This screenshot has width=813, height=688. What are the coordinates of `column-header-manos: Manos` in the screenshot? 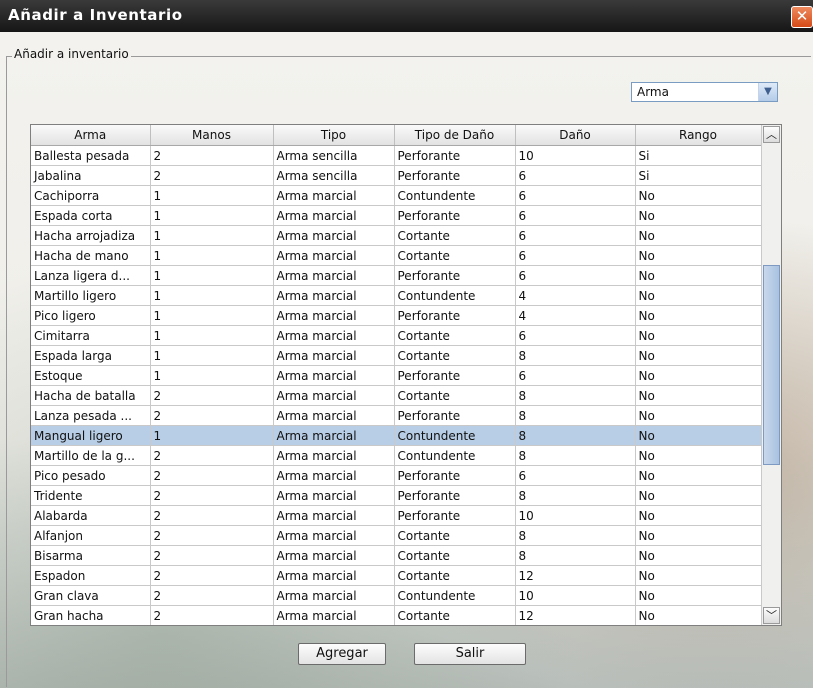 It's located at (212, 135).